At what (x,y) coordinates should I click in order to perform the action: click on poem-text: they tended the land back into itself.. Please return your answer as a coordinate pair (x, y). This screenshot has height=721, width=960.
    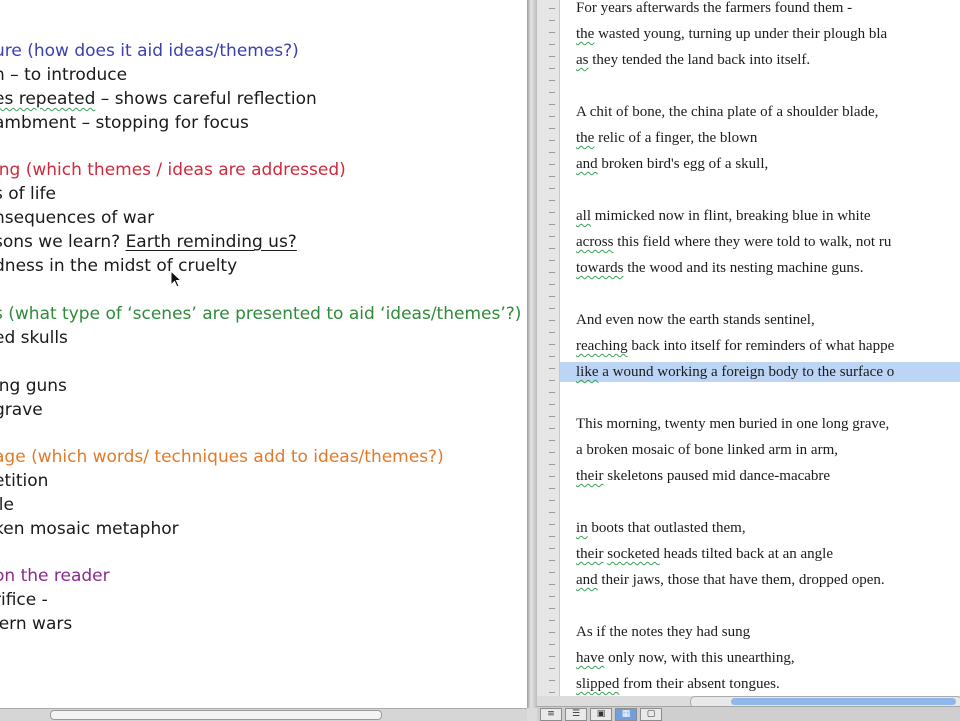
    Looking at the image, I should click on (699, 60).